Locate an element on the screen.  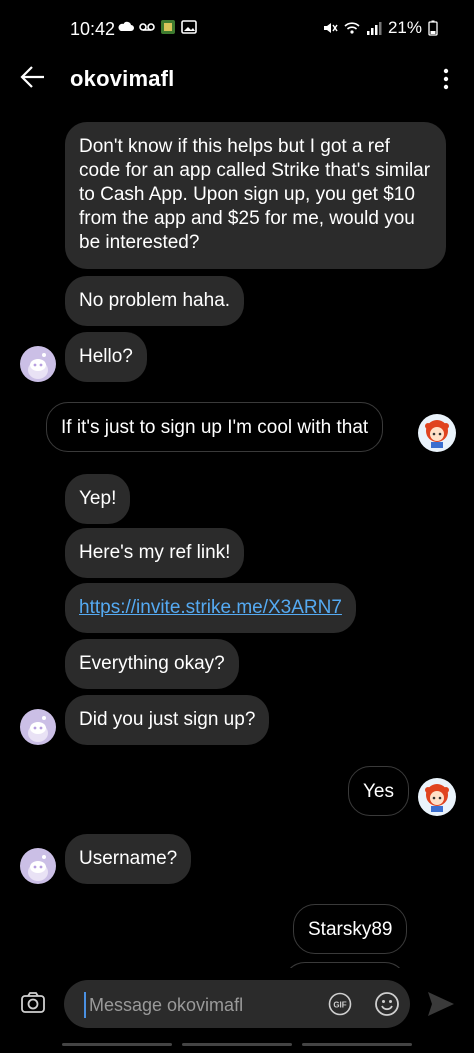
wifi-icon is located at coordinates (352, 28).